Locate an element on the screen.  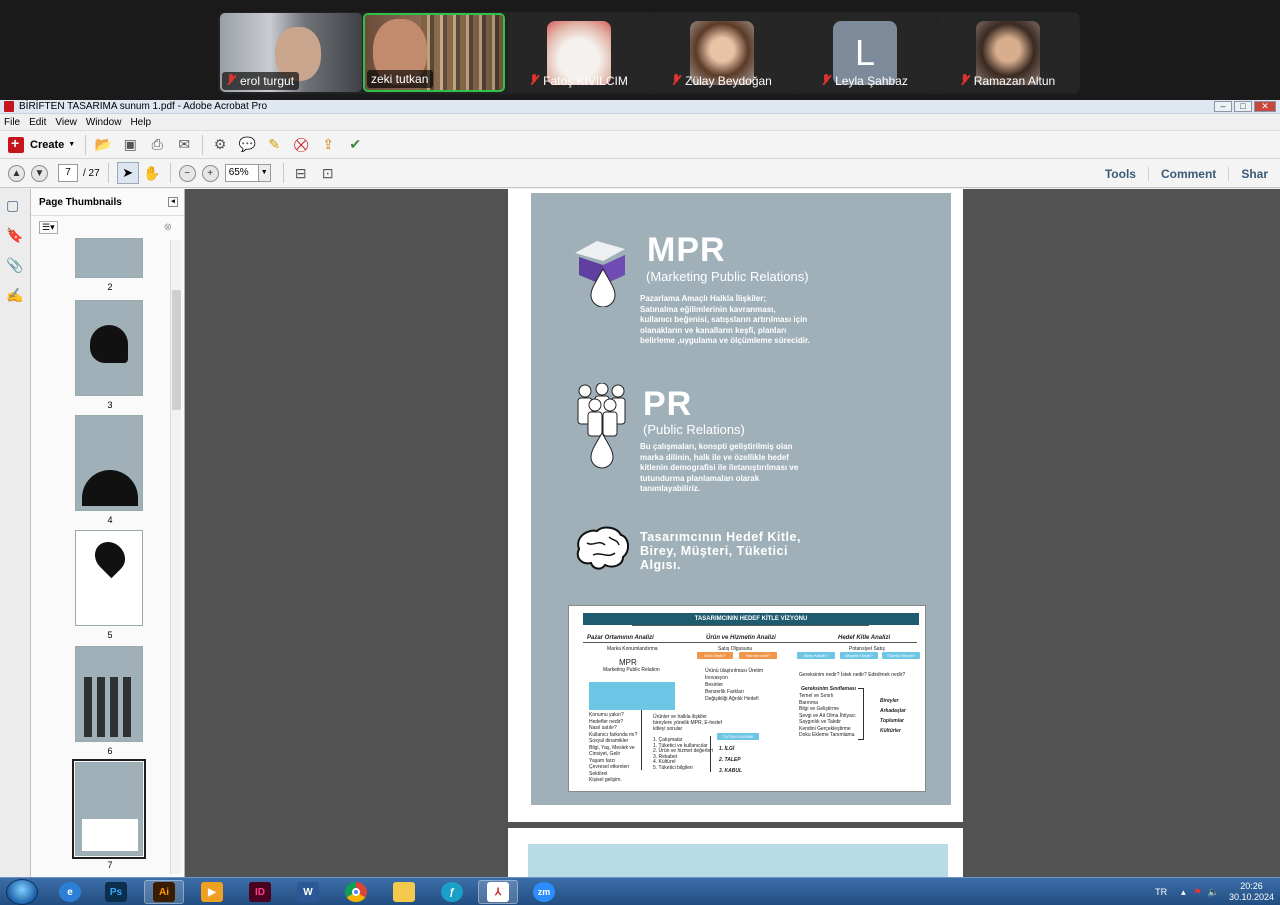
print-icon: ⎙ is located at coordinates (157, 145).